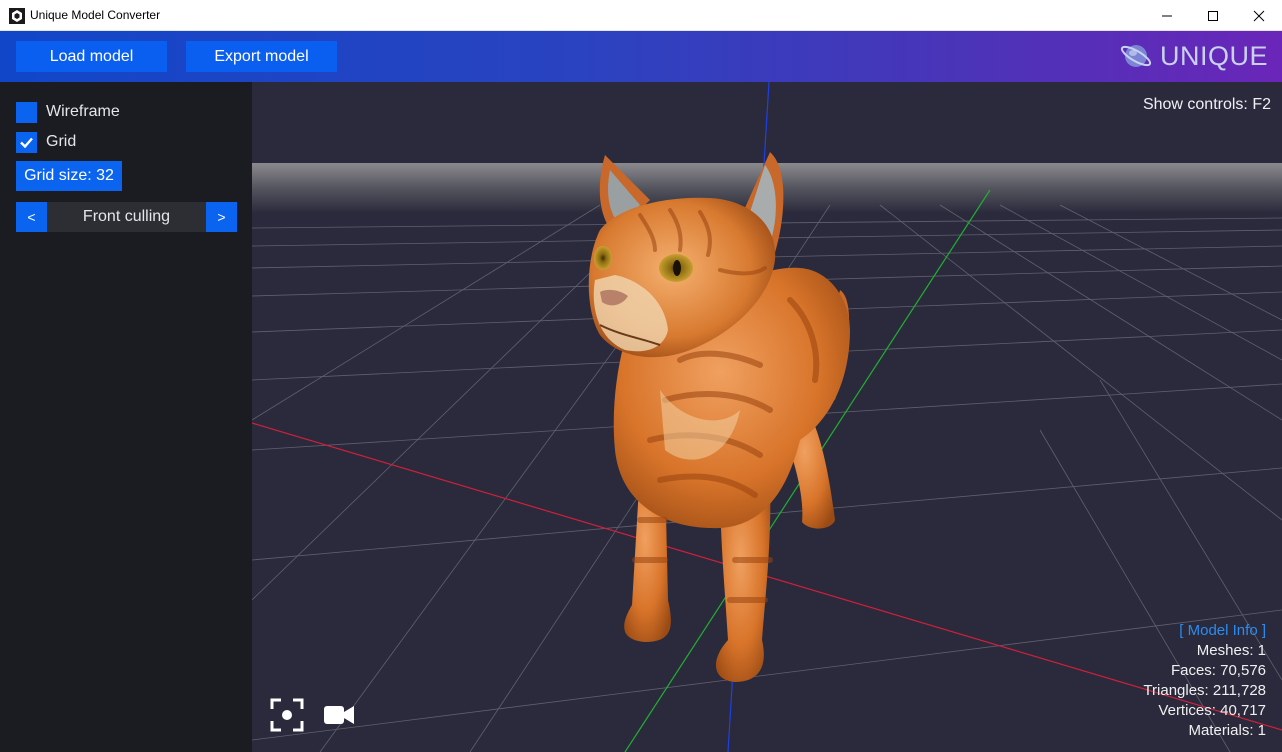 This screenshot has height=752, width=1282. I want to click on info-materials: Materials: 1, so click(1227, 730).